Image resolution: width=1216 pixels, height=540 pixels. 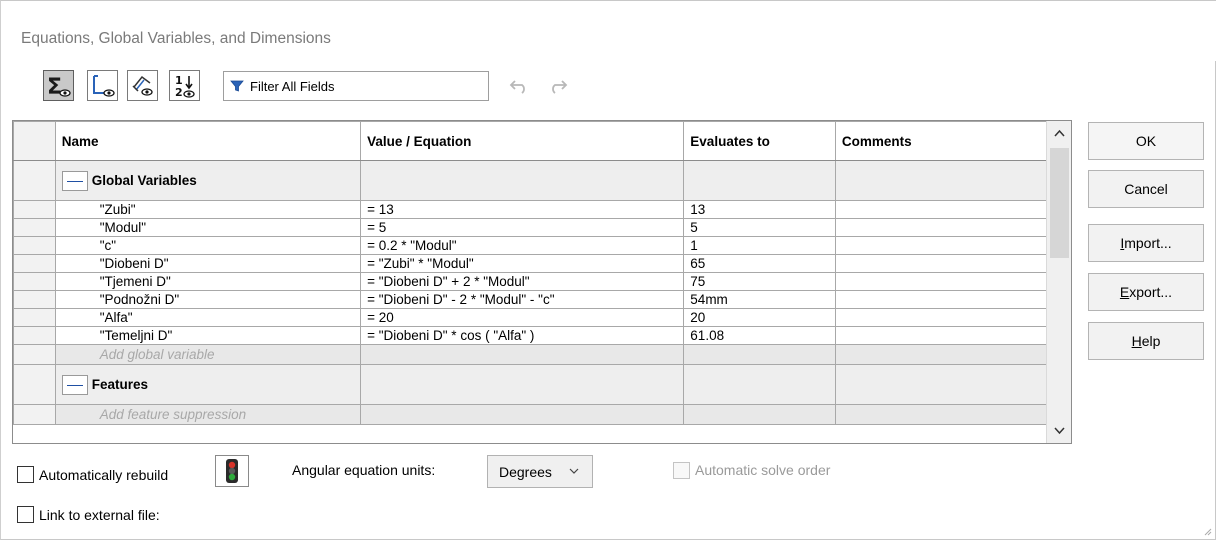 I want to click on add-row-placeholder: Add global variable, so click(x=208, y=354).